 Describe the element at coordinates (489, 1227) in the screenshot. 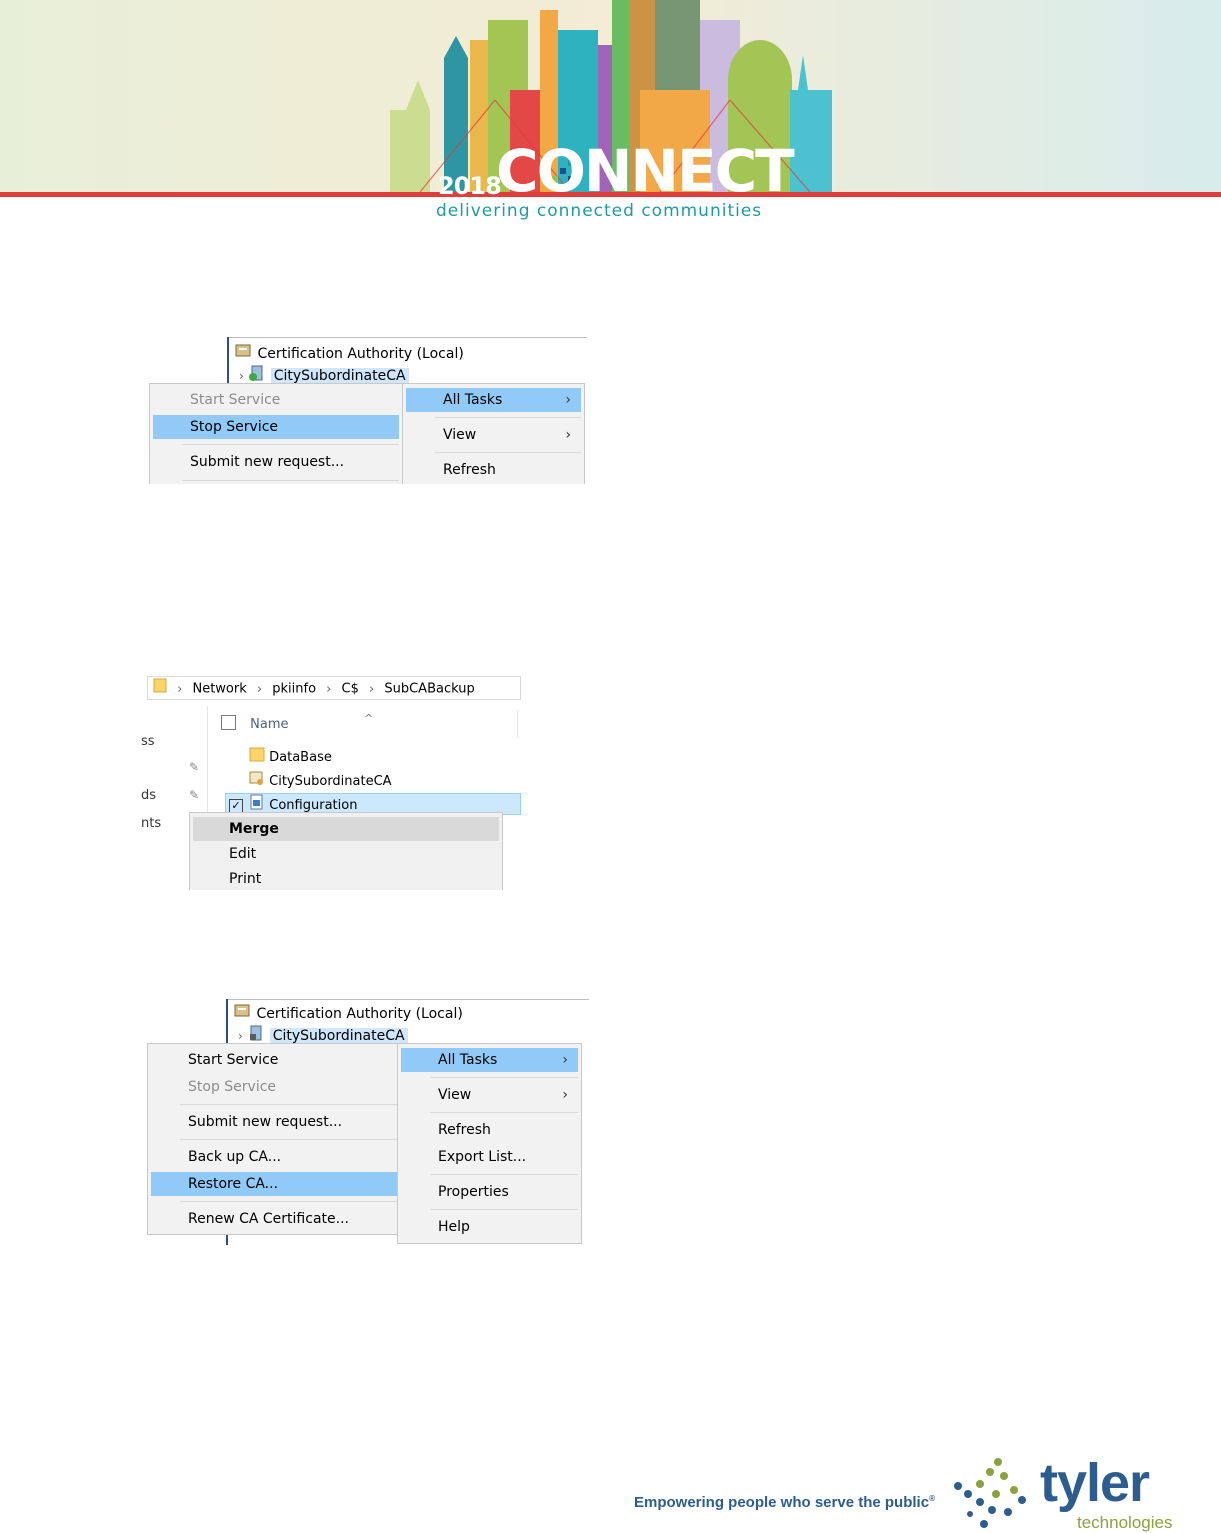

I see `menu-item-help: Help` at that location.